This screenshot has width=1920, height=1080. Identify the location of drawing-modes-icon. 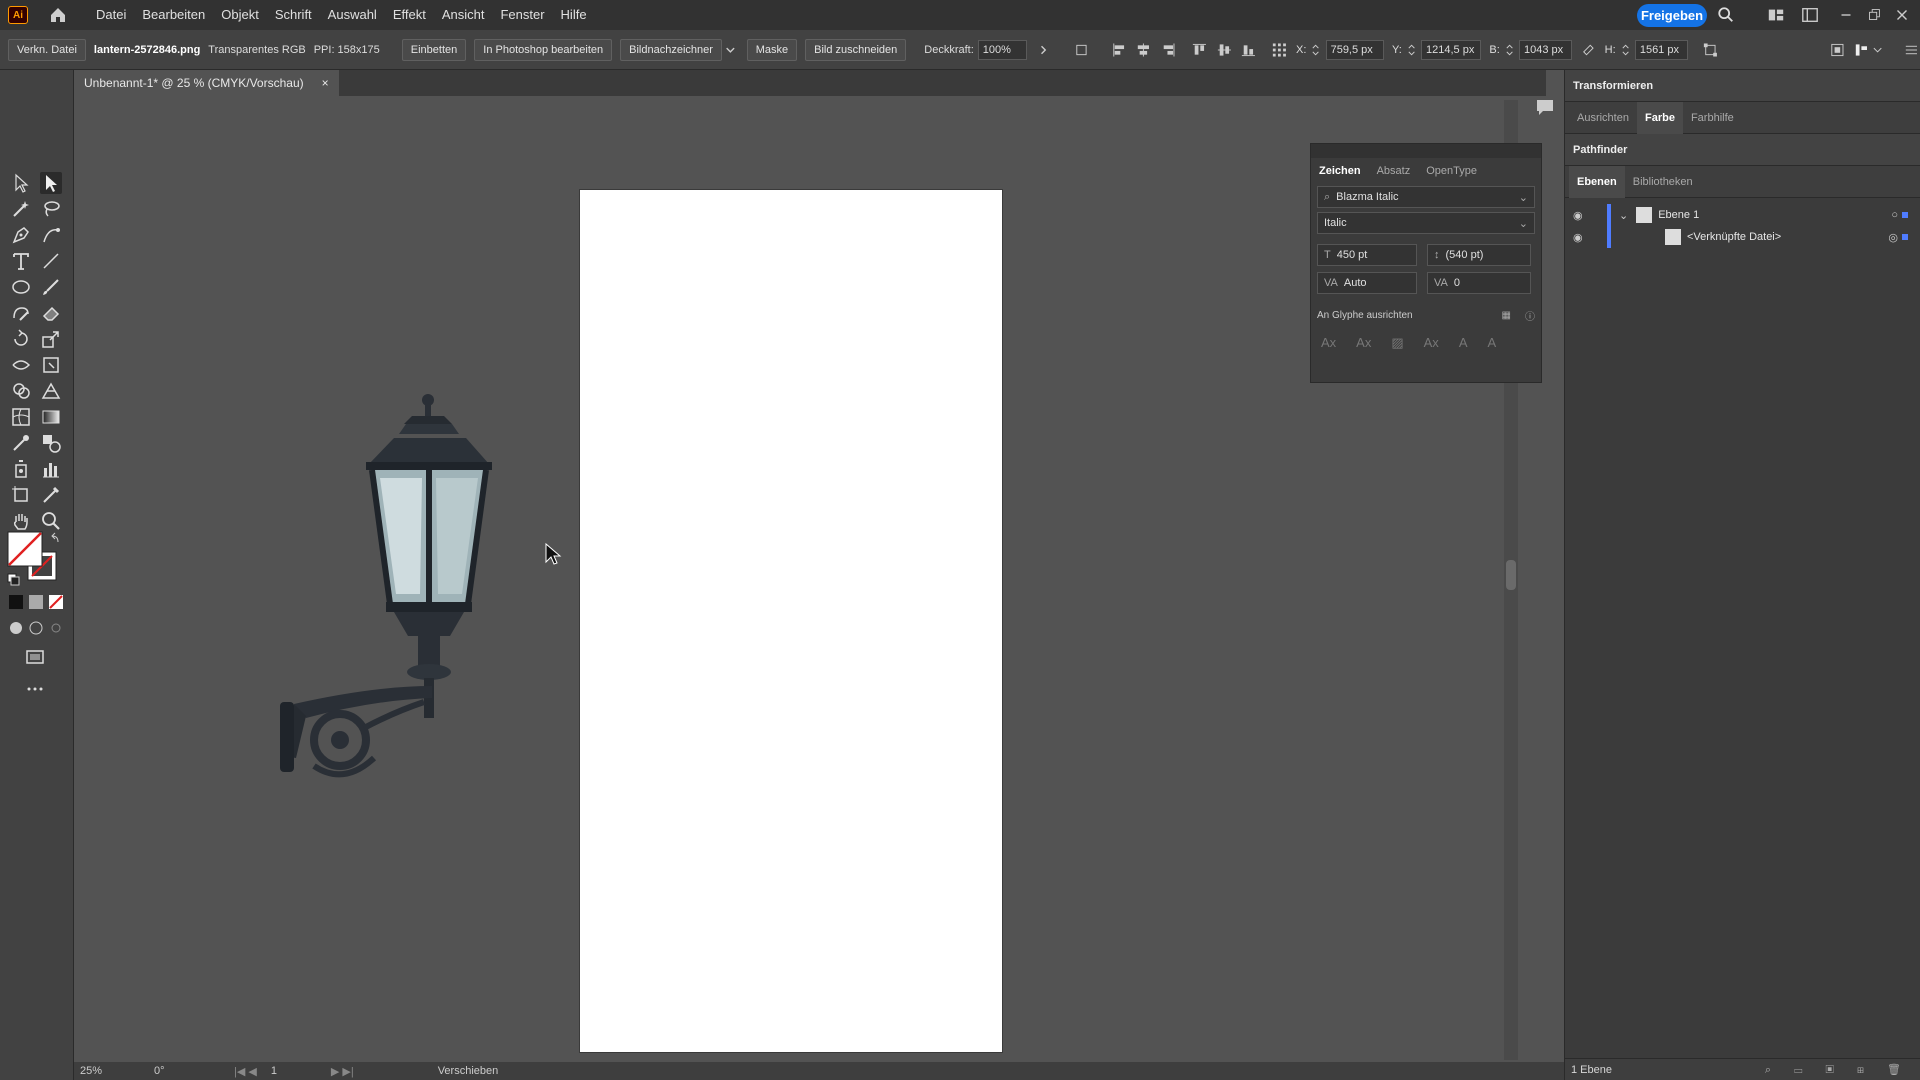
(36, 628).